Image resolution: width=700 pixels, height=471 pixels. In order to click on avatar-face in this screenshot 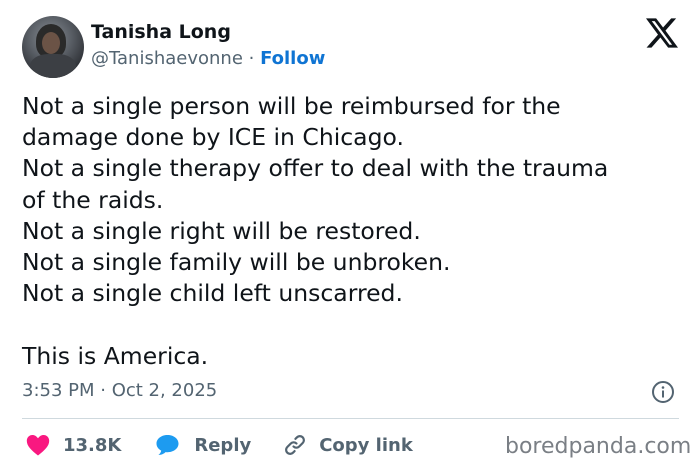, I will do `click(51, 43)`.